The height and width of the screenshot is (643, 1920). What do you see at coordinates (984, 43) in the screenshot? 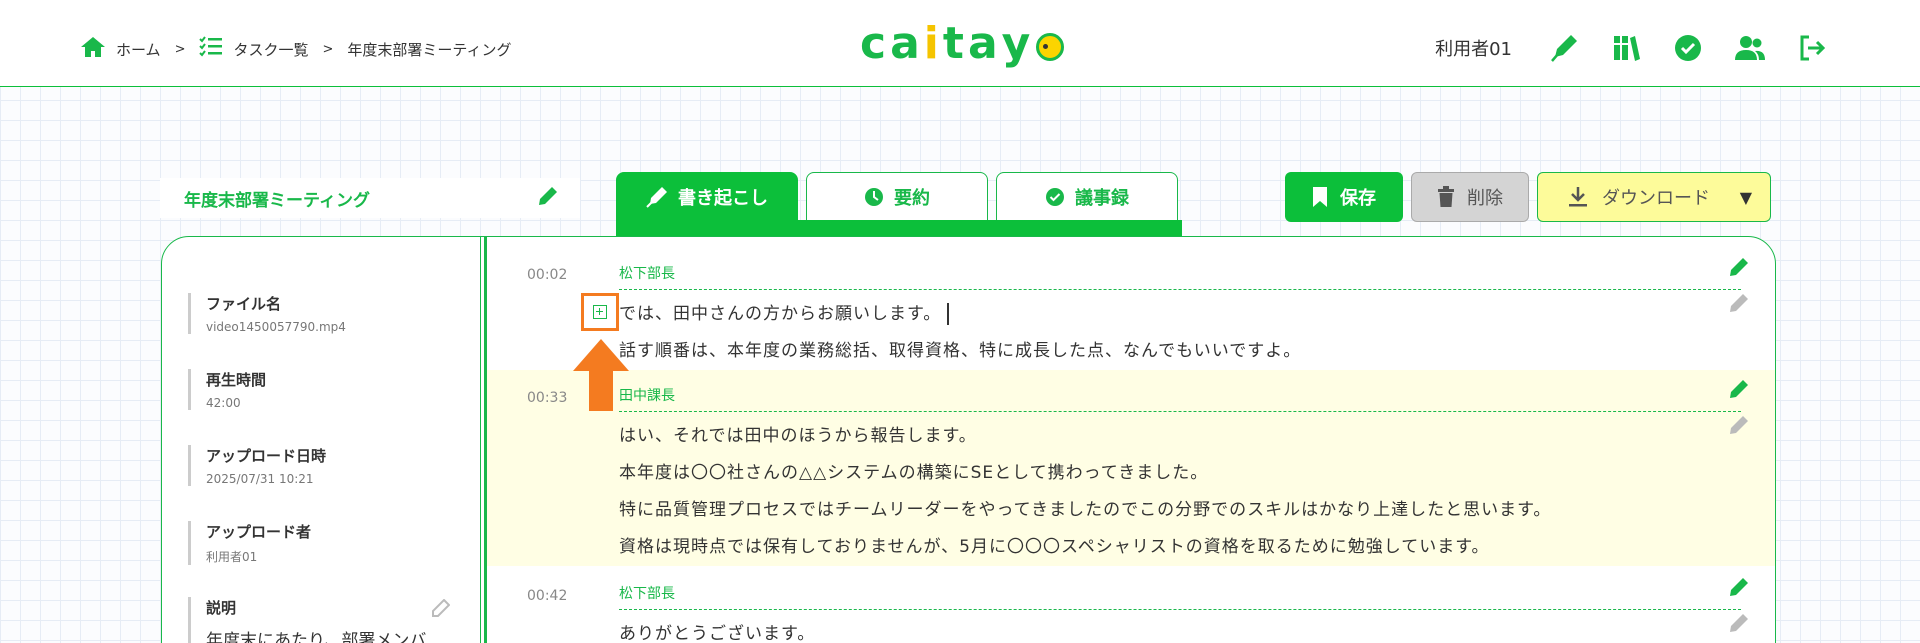
I see `logo-letter: a` at bounding box center [984, 43].